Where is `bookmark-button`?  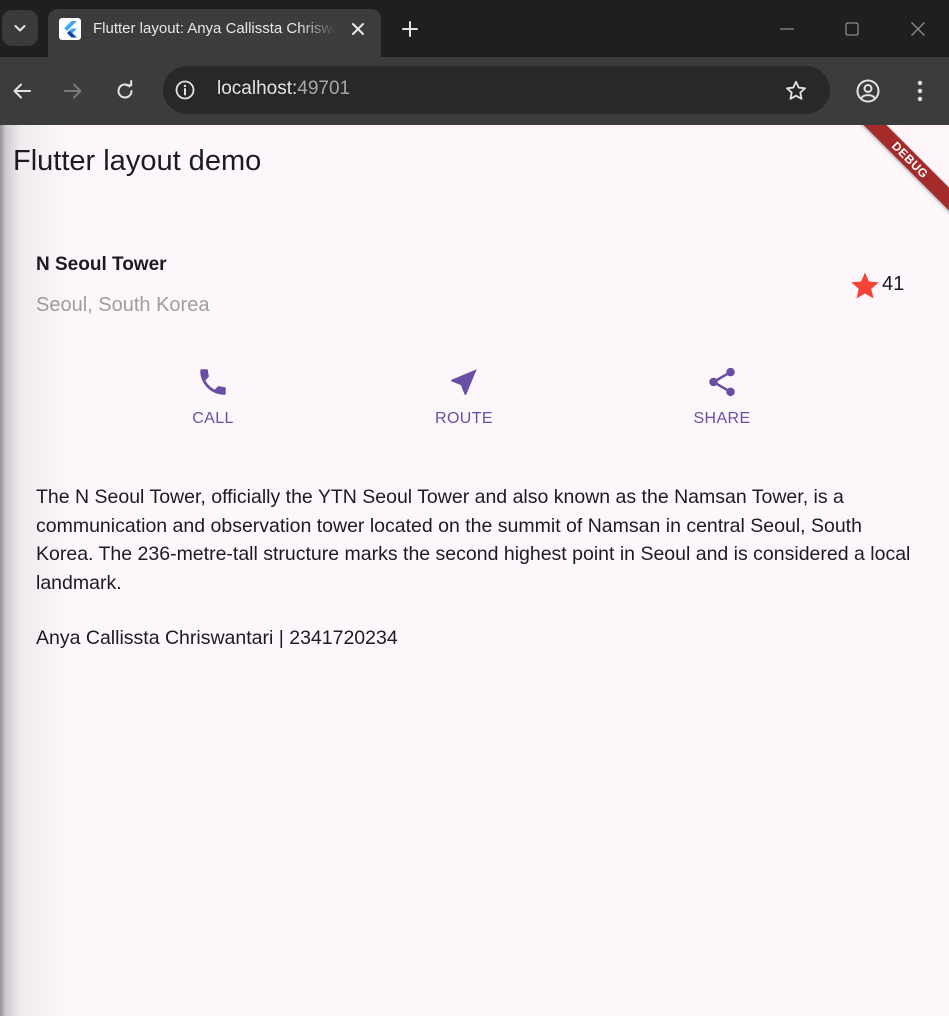 bookmark-button is located at coordinates (796, 91).